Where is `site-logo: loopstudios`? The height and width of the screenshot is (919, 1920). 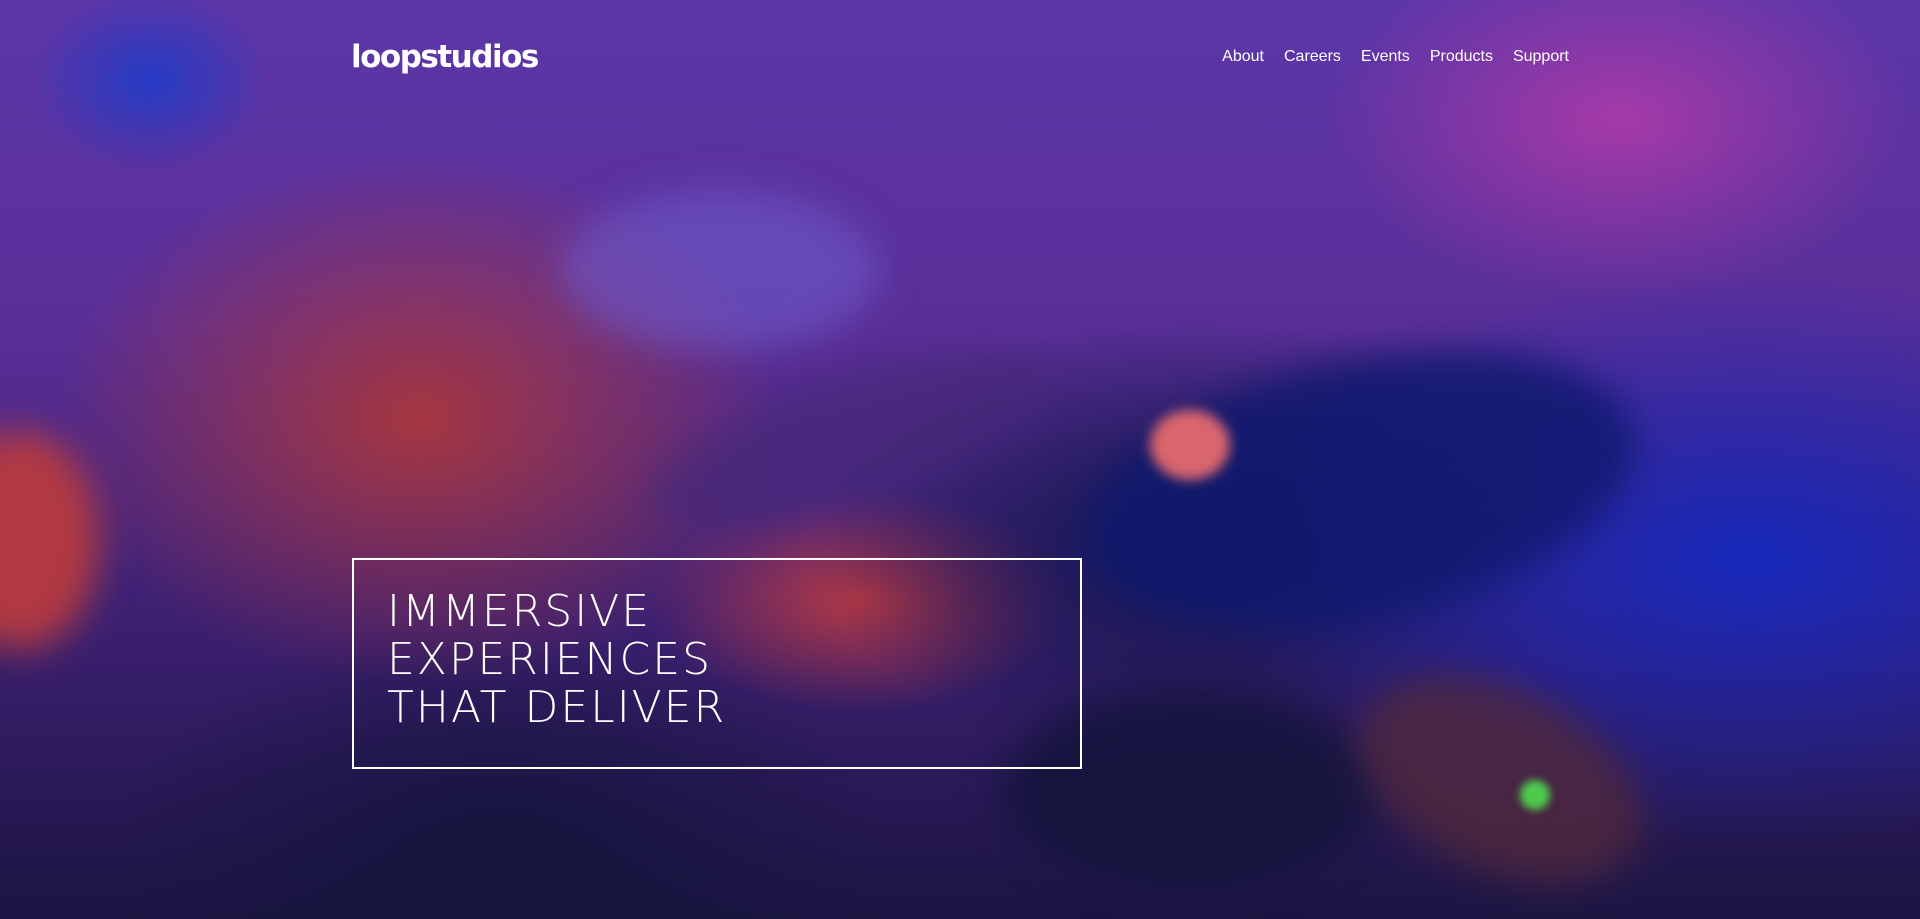
site-logo: loopstudios is located at coordinates (445, 57).